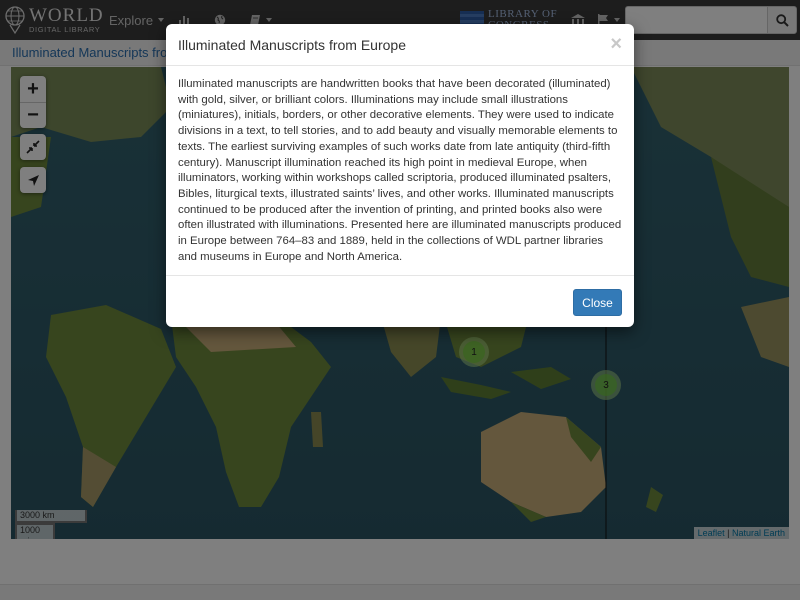 The height and width of the screenshot is (600, 800). Describe the element at coordinates (292, 45) in the screenshot. I see `modal-title: Illuminated Manuscripts from Europe` at that location.